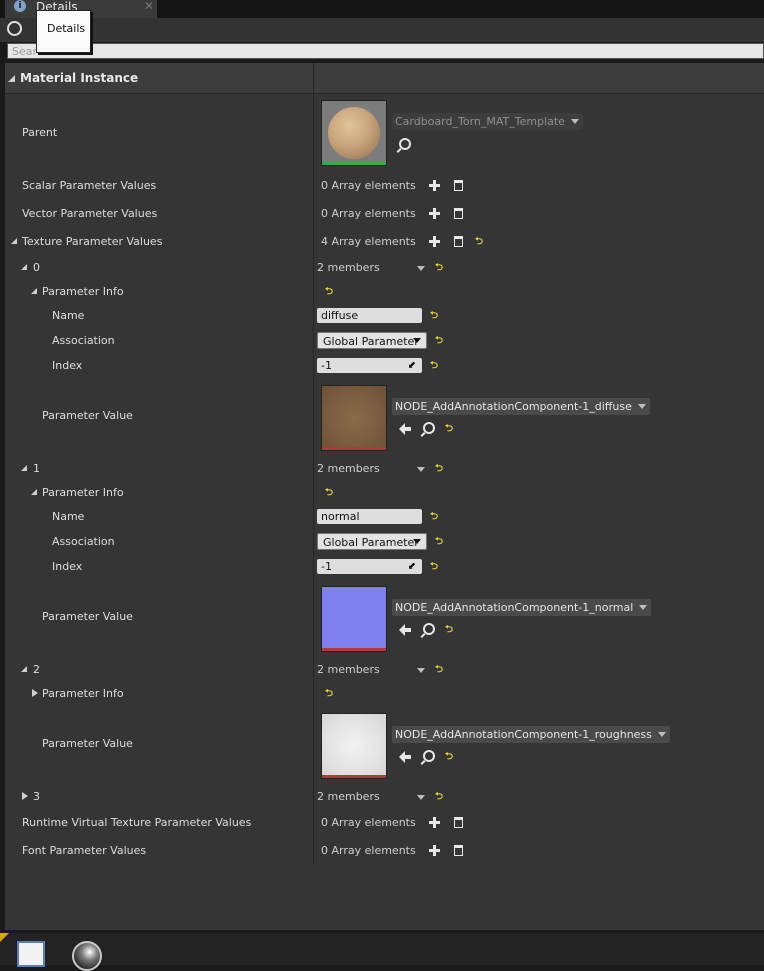  I want to click on close-icon: ✕, so click(149, 6).